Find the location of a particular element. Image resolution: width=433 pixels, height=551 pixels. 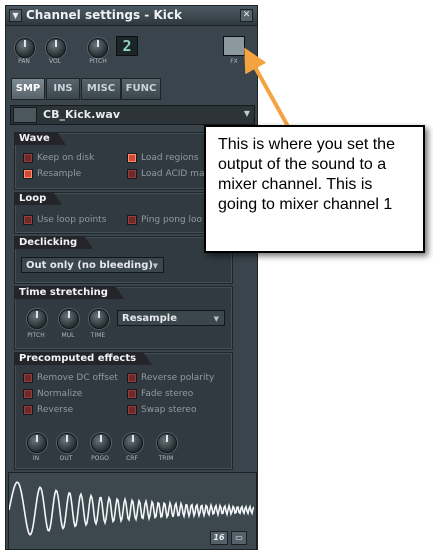

annotation-arrow is located at coordinates (268, 89).